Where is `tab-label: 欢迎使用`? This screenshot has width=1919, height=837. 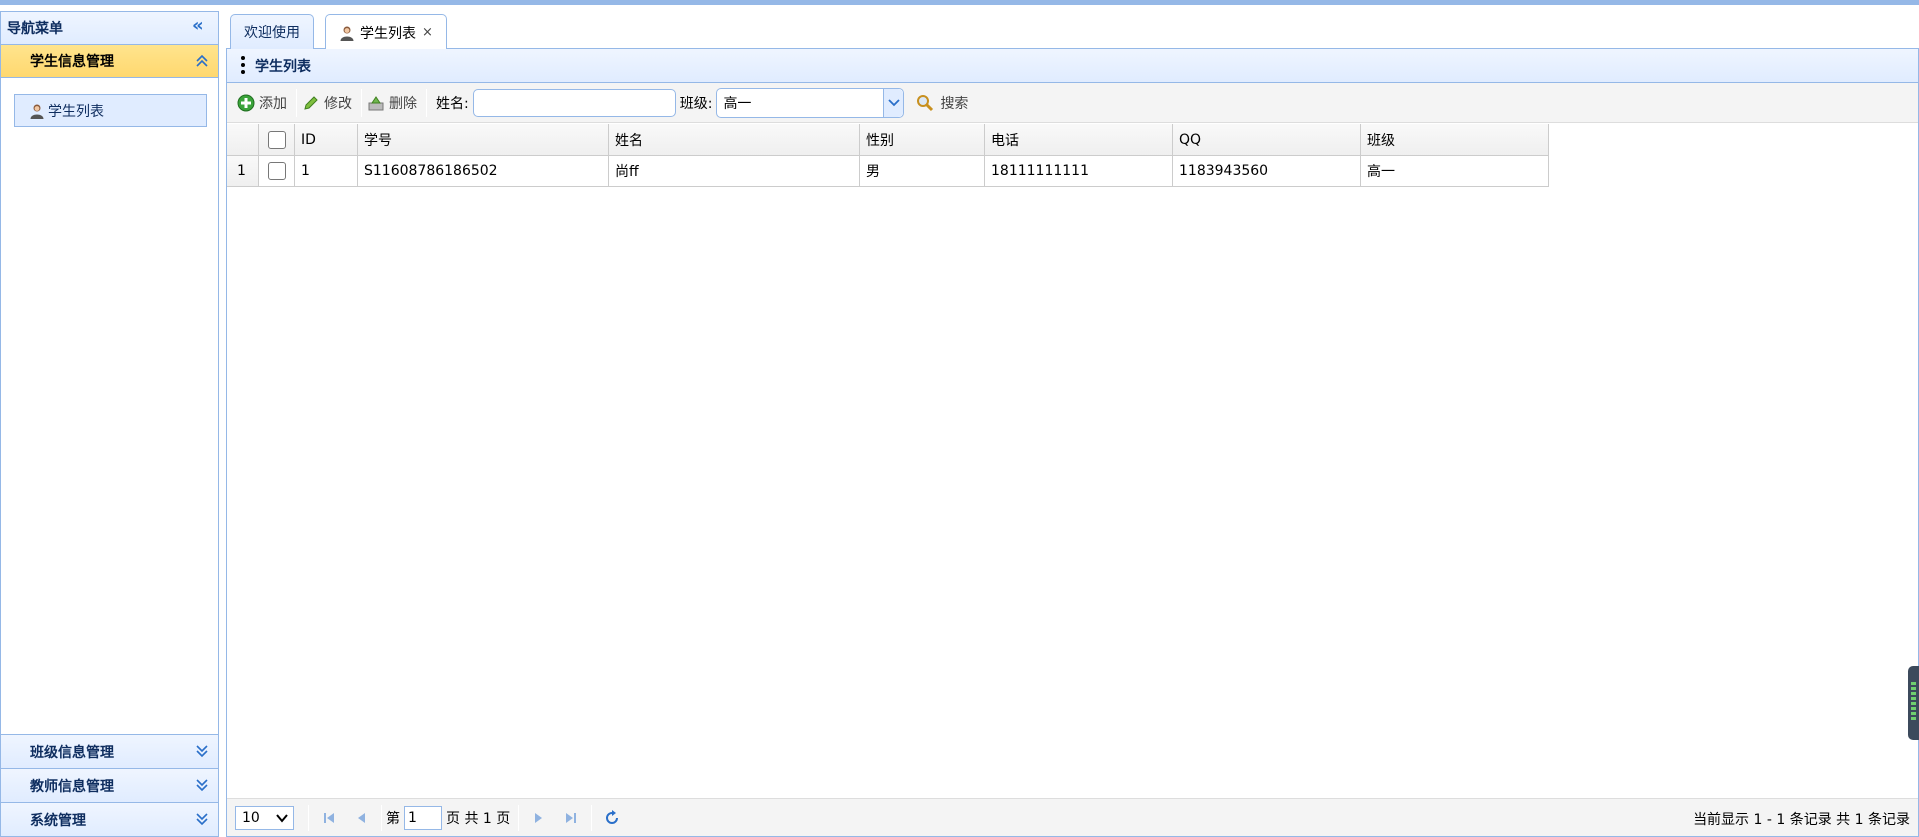 tab-label: 欢迎使用 is located at coordinates (272, 33).